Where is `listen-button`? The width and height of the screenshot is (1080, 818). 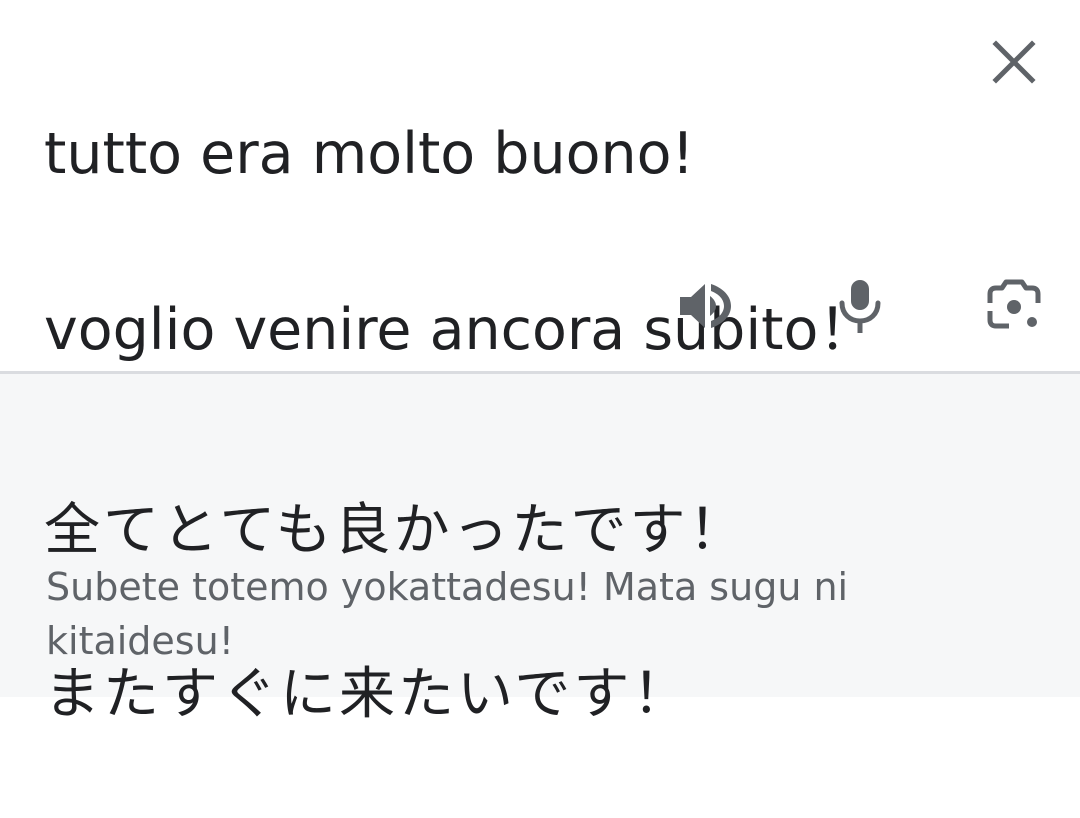
listen-button is located at coordinates (706, 306).